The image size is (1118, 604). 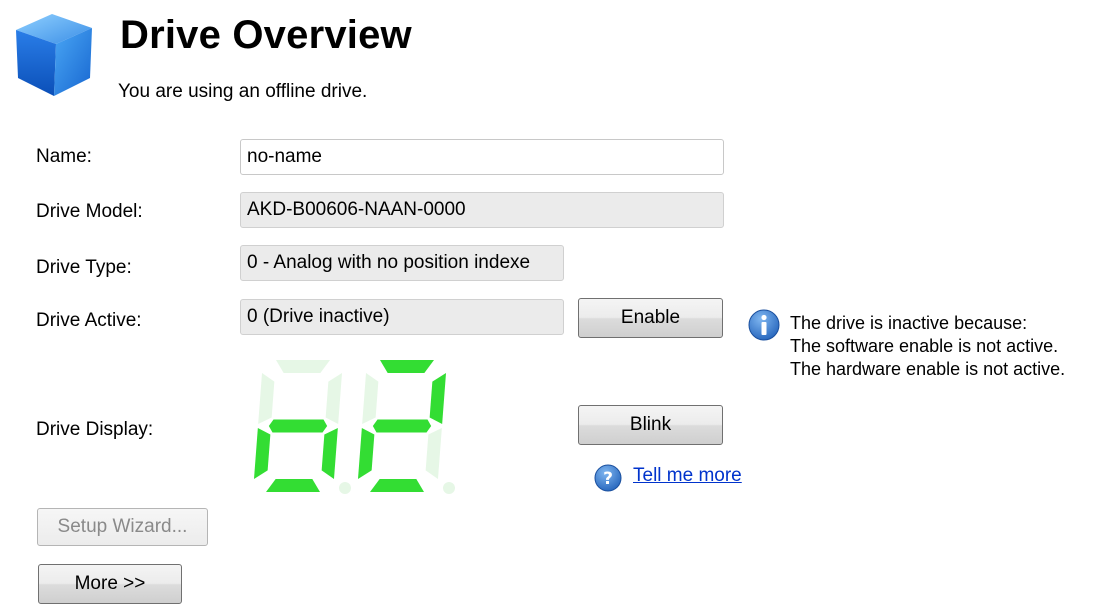 What do you see at coordinates (54, 55) in the screenshot?
I see `blue-cube-icon` at bounding box center [54, 55].